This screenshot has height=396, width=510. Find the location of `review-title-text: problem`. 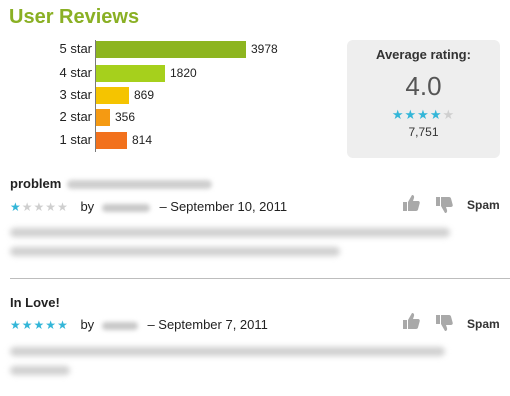

review-title-text: problem is located at coordinates (36, 183).